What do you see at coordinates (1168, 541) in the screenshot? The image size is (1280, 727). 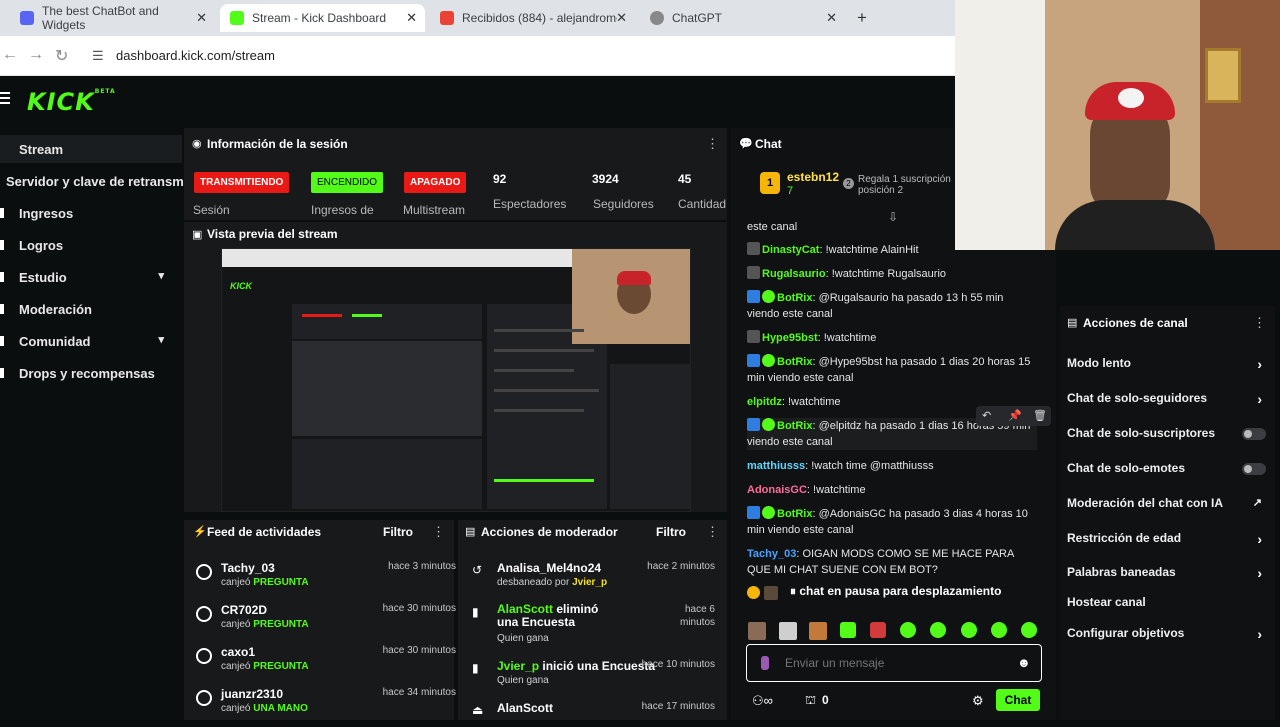 I see `action-age-restriction: Restricción de edad ›` at bounding box center [1168, 541].